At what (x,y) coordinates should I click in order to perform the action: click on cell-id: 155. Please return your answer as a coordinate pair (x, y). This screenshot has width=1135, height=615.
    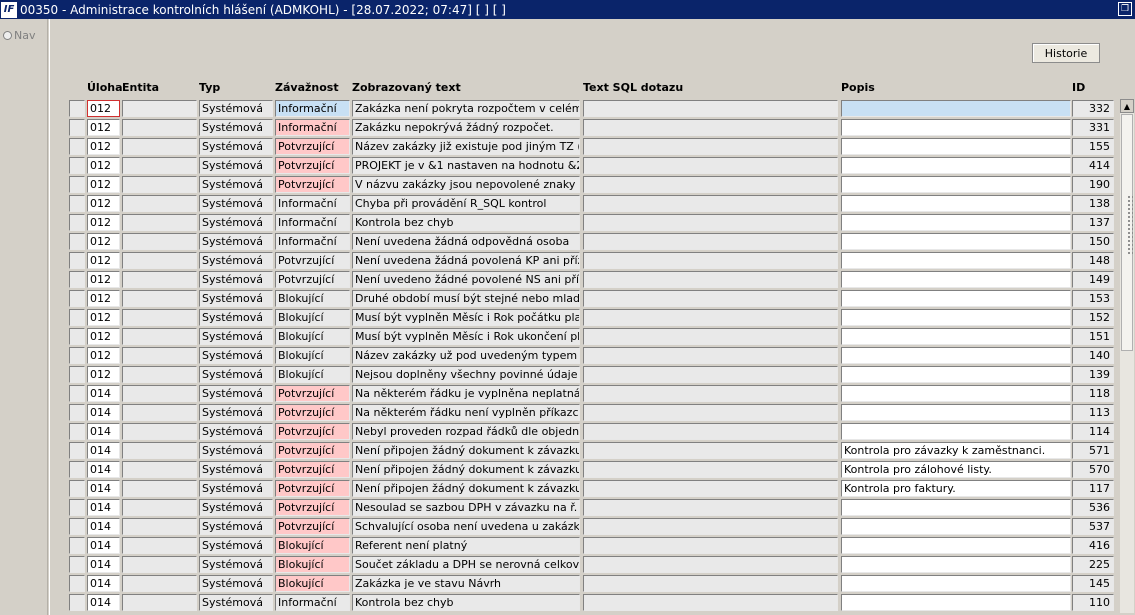
    Looking at the image, I should click on (1093, 146).